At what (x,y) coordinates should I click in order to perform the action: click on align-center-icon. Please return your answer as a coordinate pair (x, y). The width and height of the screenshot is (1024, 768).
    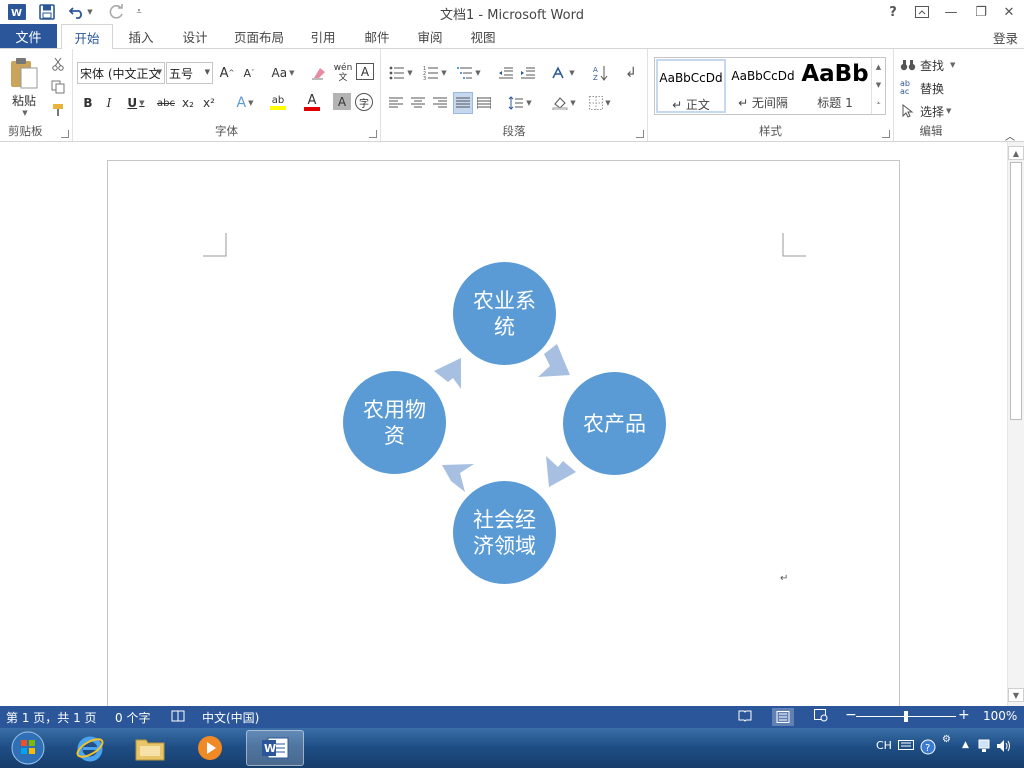
    Looking at the image, I should click on (418, 103).